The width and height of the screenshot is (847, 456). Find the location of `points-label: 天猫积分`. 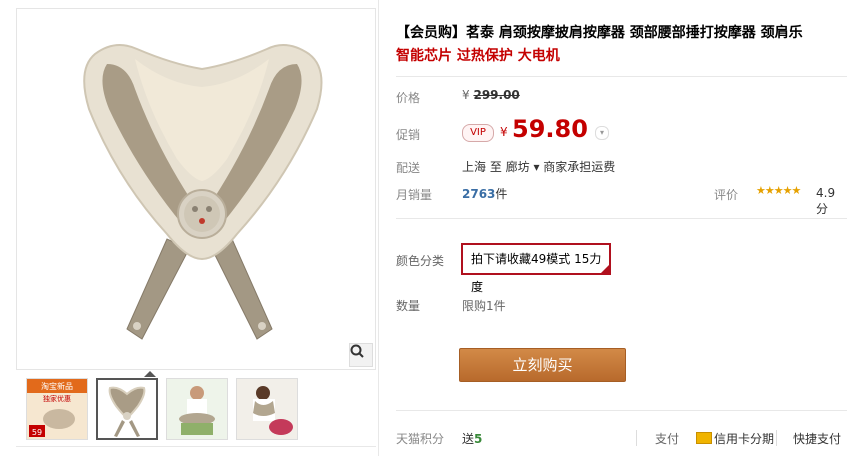

points-label: 天猫积分 is located at coordinates (420, 439).